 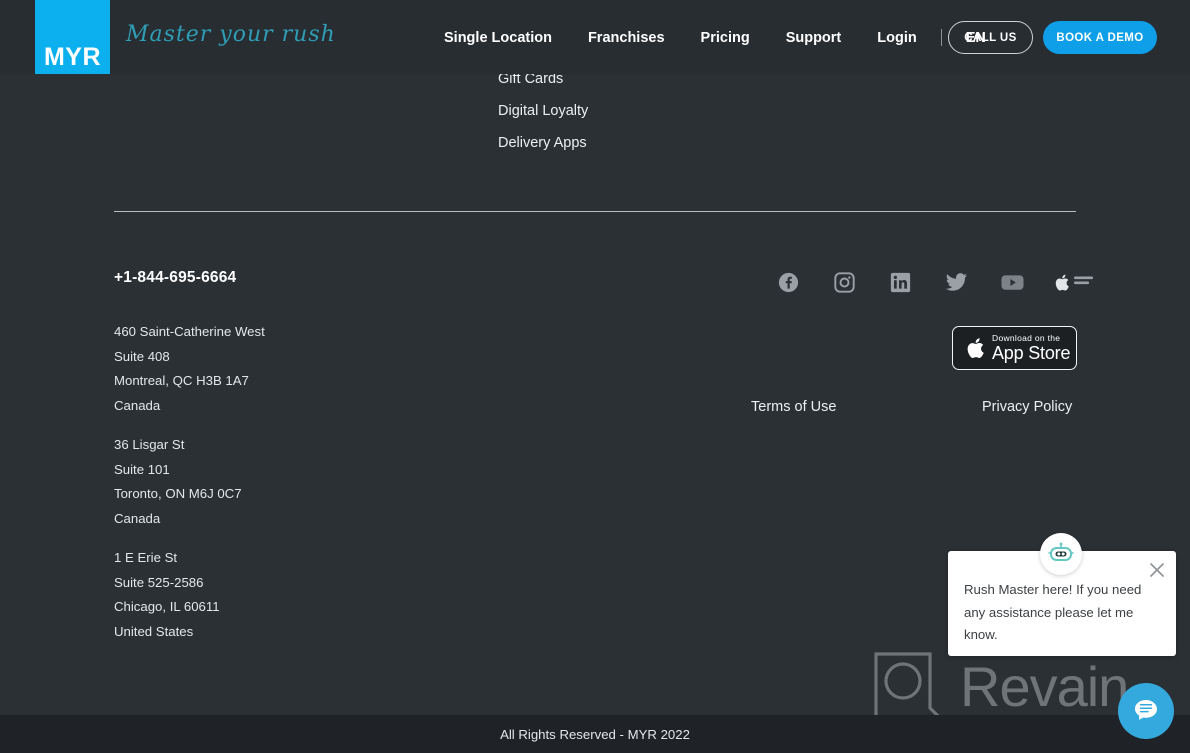 What do you see at coordinates (142, 469) in the screenshot?
I see `address-line: Suite 101` at bounding box center [142, 469].